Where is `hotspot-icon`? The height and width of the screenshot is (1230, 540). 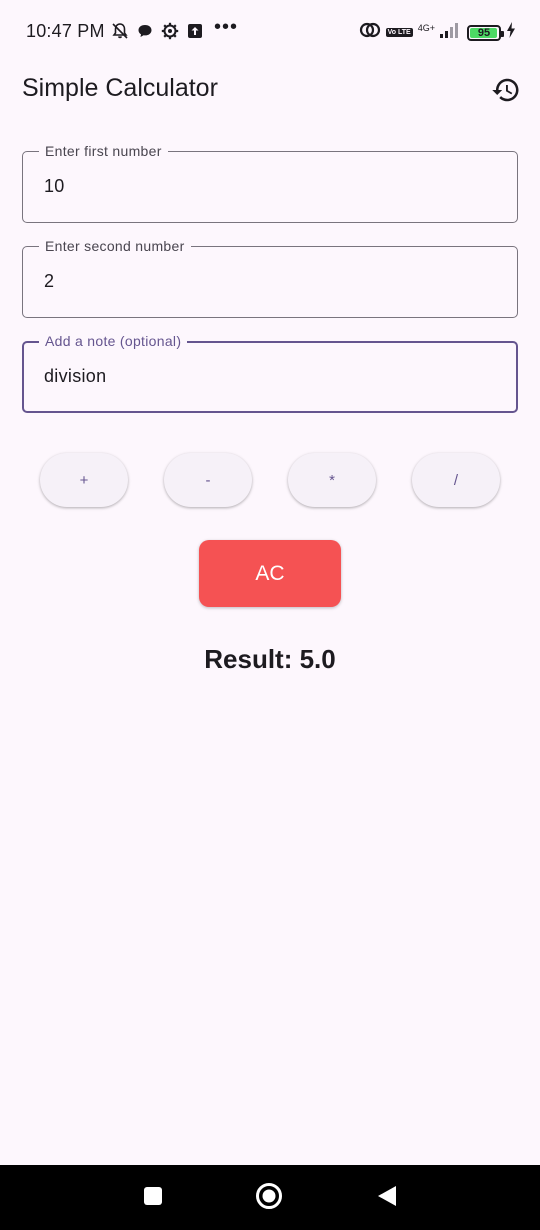 hotspot-icon is located at coordinates (370, 32).